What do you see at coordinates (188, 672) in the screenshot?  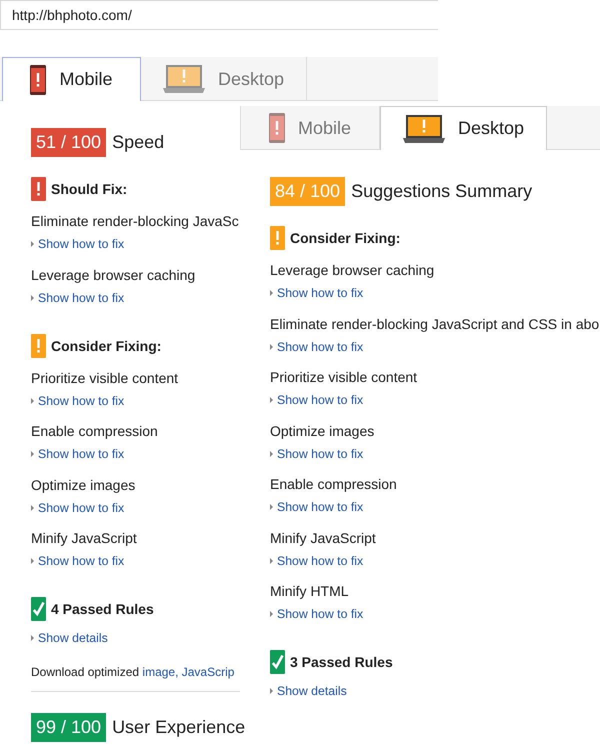 I see `download-link: image, JavaScrip` at bounding box center [188, 672].